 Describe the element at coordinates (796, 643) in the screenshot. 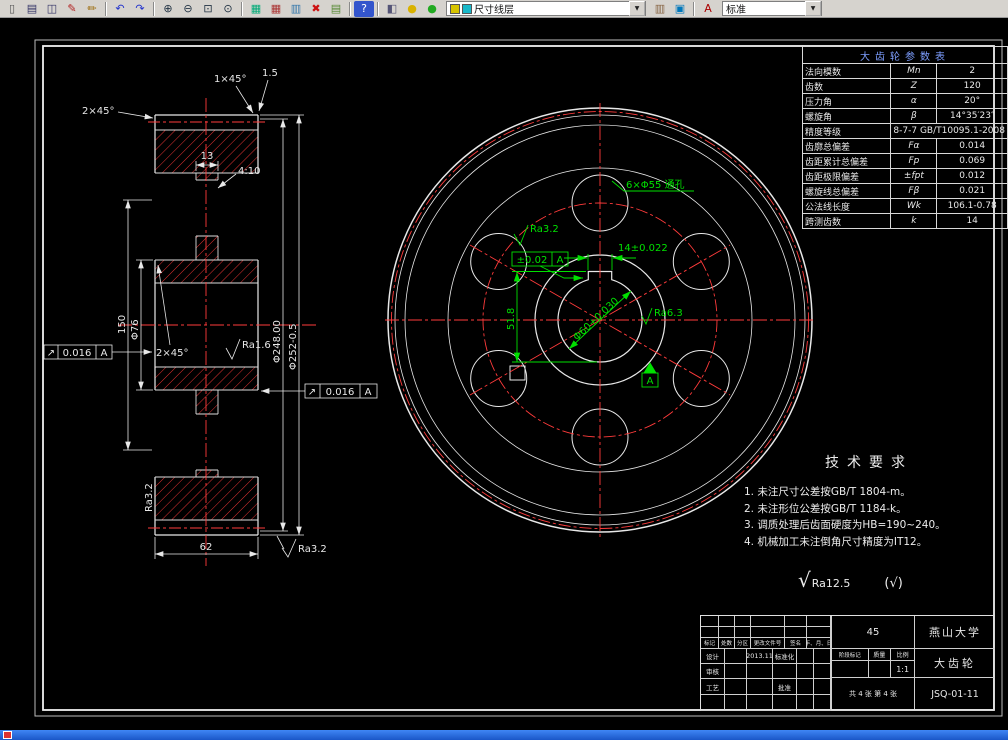

I see `revision-header-cell: 签名` at that location.